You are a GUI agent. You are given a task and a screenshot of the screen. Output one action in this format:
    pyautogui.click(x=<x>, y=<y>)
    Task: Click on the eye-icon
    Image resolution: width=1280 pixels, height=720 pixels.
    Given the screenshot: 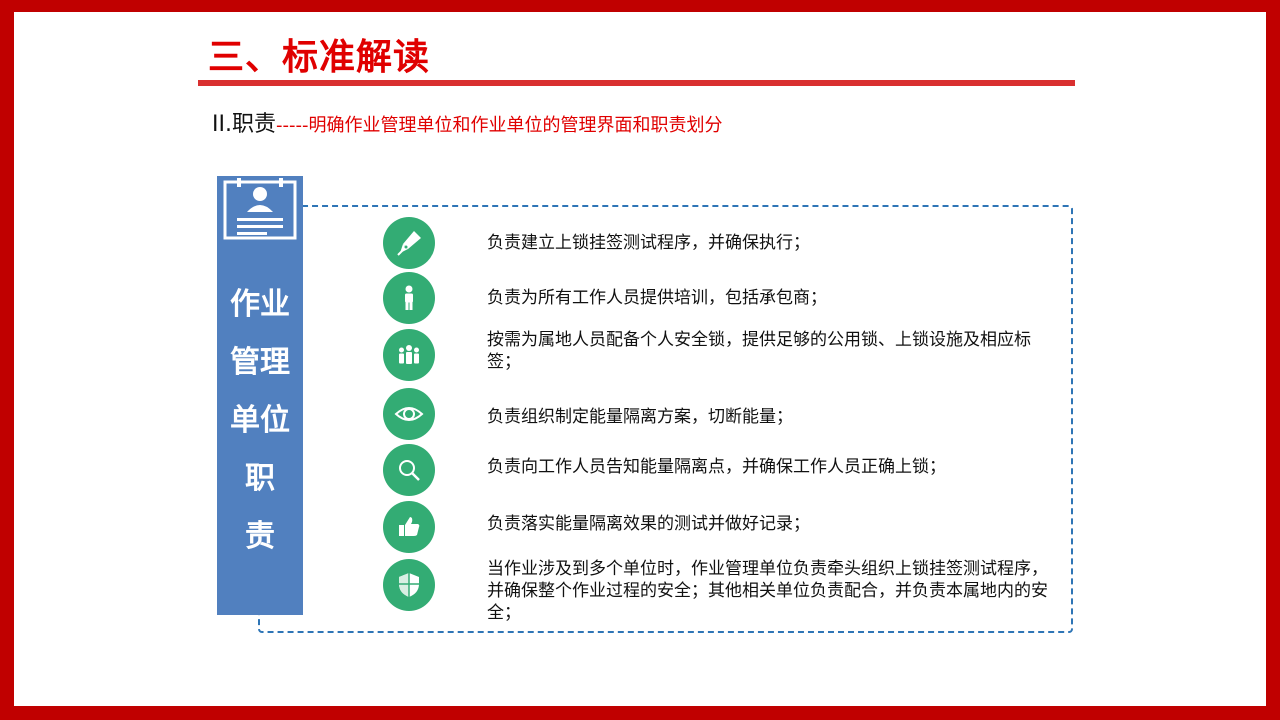 What is the action you would take?
    pyautogui.click(x=409, y=414)
    